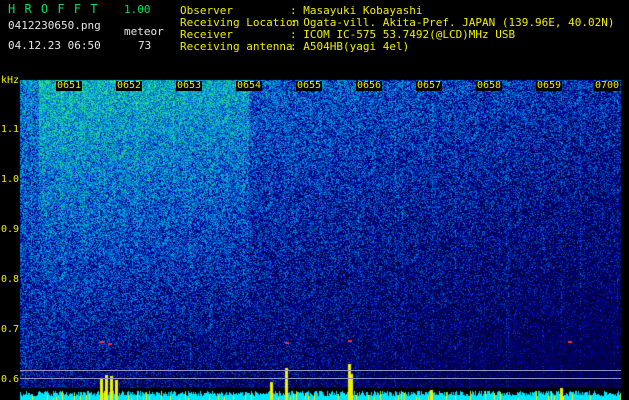 The image size is (629, 400). Describe the element at coordinates (144, 31) in the screenshot. I see `mode-label: meteor` at that location.